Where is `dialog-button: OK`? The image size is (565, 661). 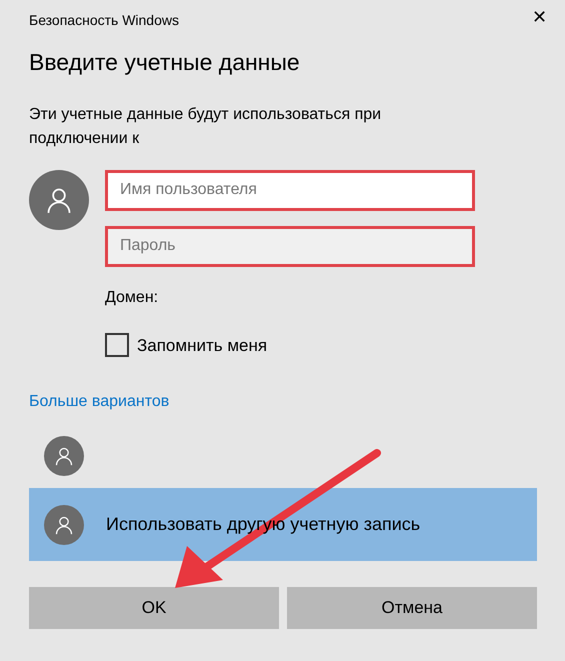
dialog-button: OK is located at coordinates (154, 608).